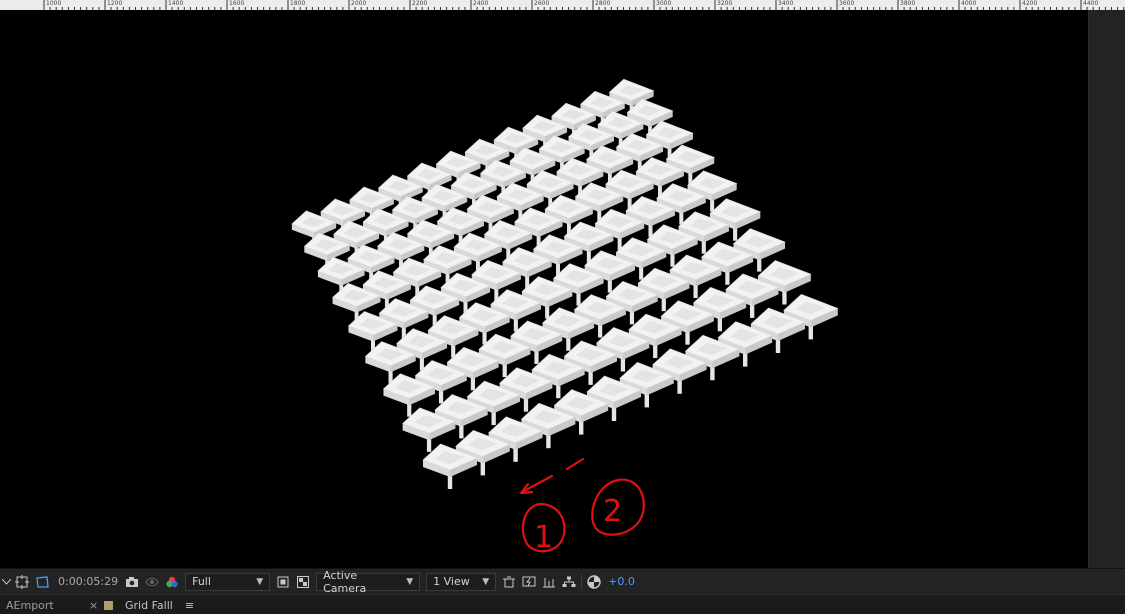 The width and height of the screenshot is (1125, 614). What do you see at coordinates (785, 3) in the screenshot?
I see `ruler-label: 3400` at bounding box center [785, 3].